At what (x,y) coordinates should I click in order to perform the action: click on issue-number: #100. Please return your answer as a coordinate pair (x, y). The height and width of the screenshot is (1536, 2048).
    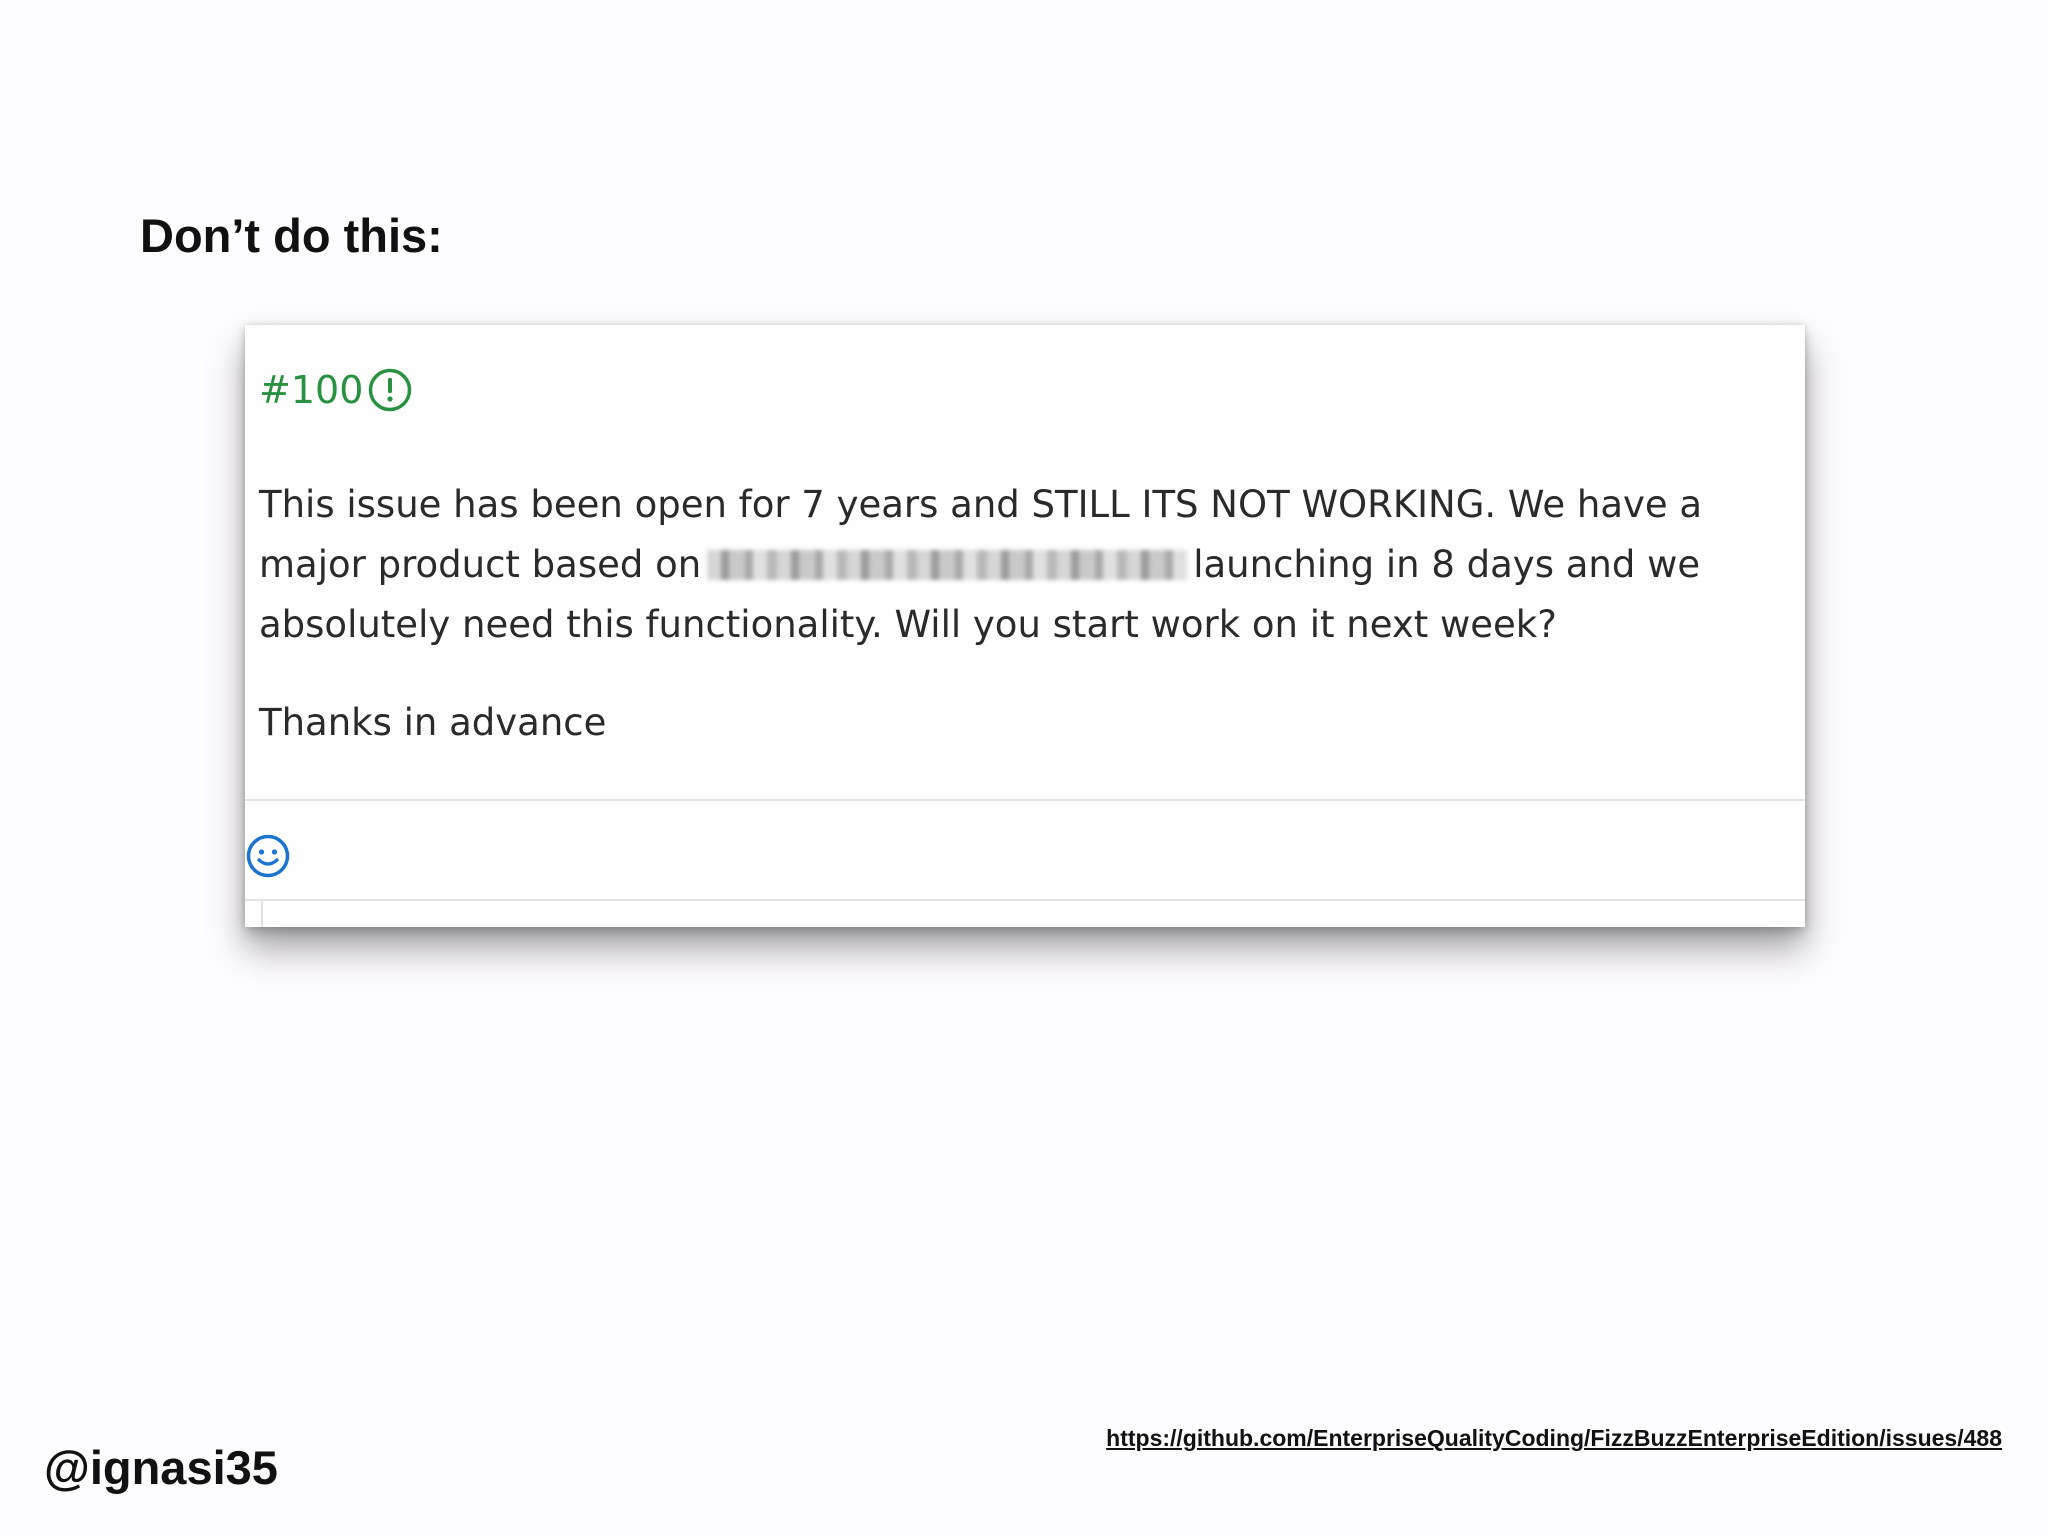
    Looking at the image, I should click on (311, 390).